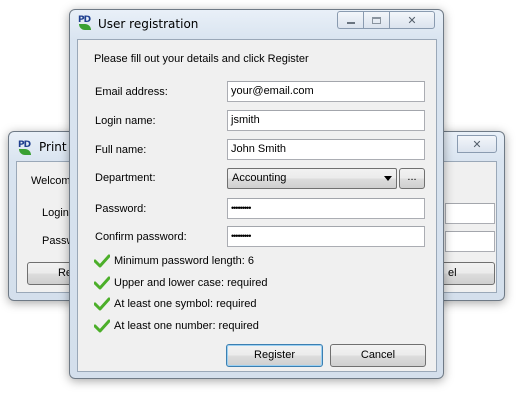 The width and height of the screenshot is (519, 393). Describe the element at coordinates (378, 355) in the screenshot. I see `cancel-button: Cancel` at that location.